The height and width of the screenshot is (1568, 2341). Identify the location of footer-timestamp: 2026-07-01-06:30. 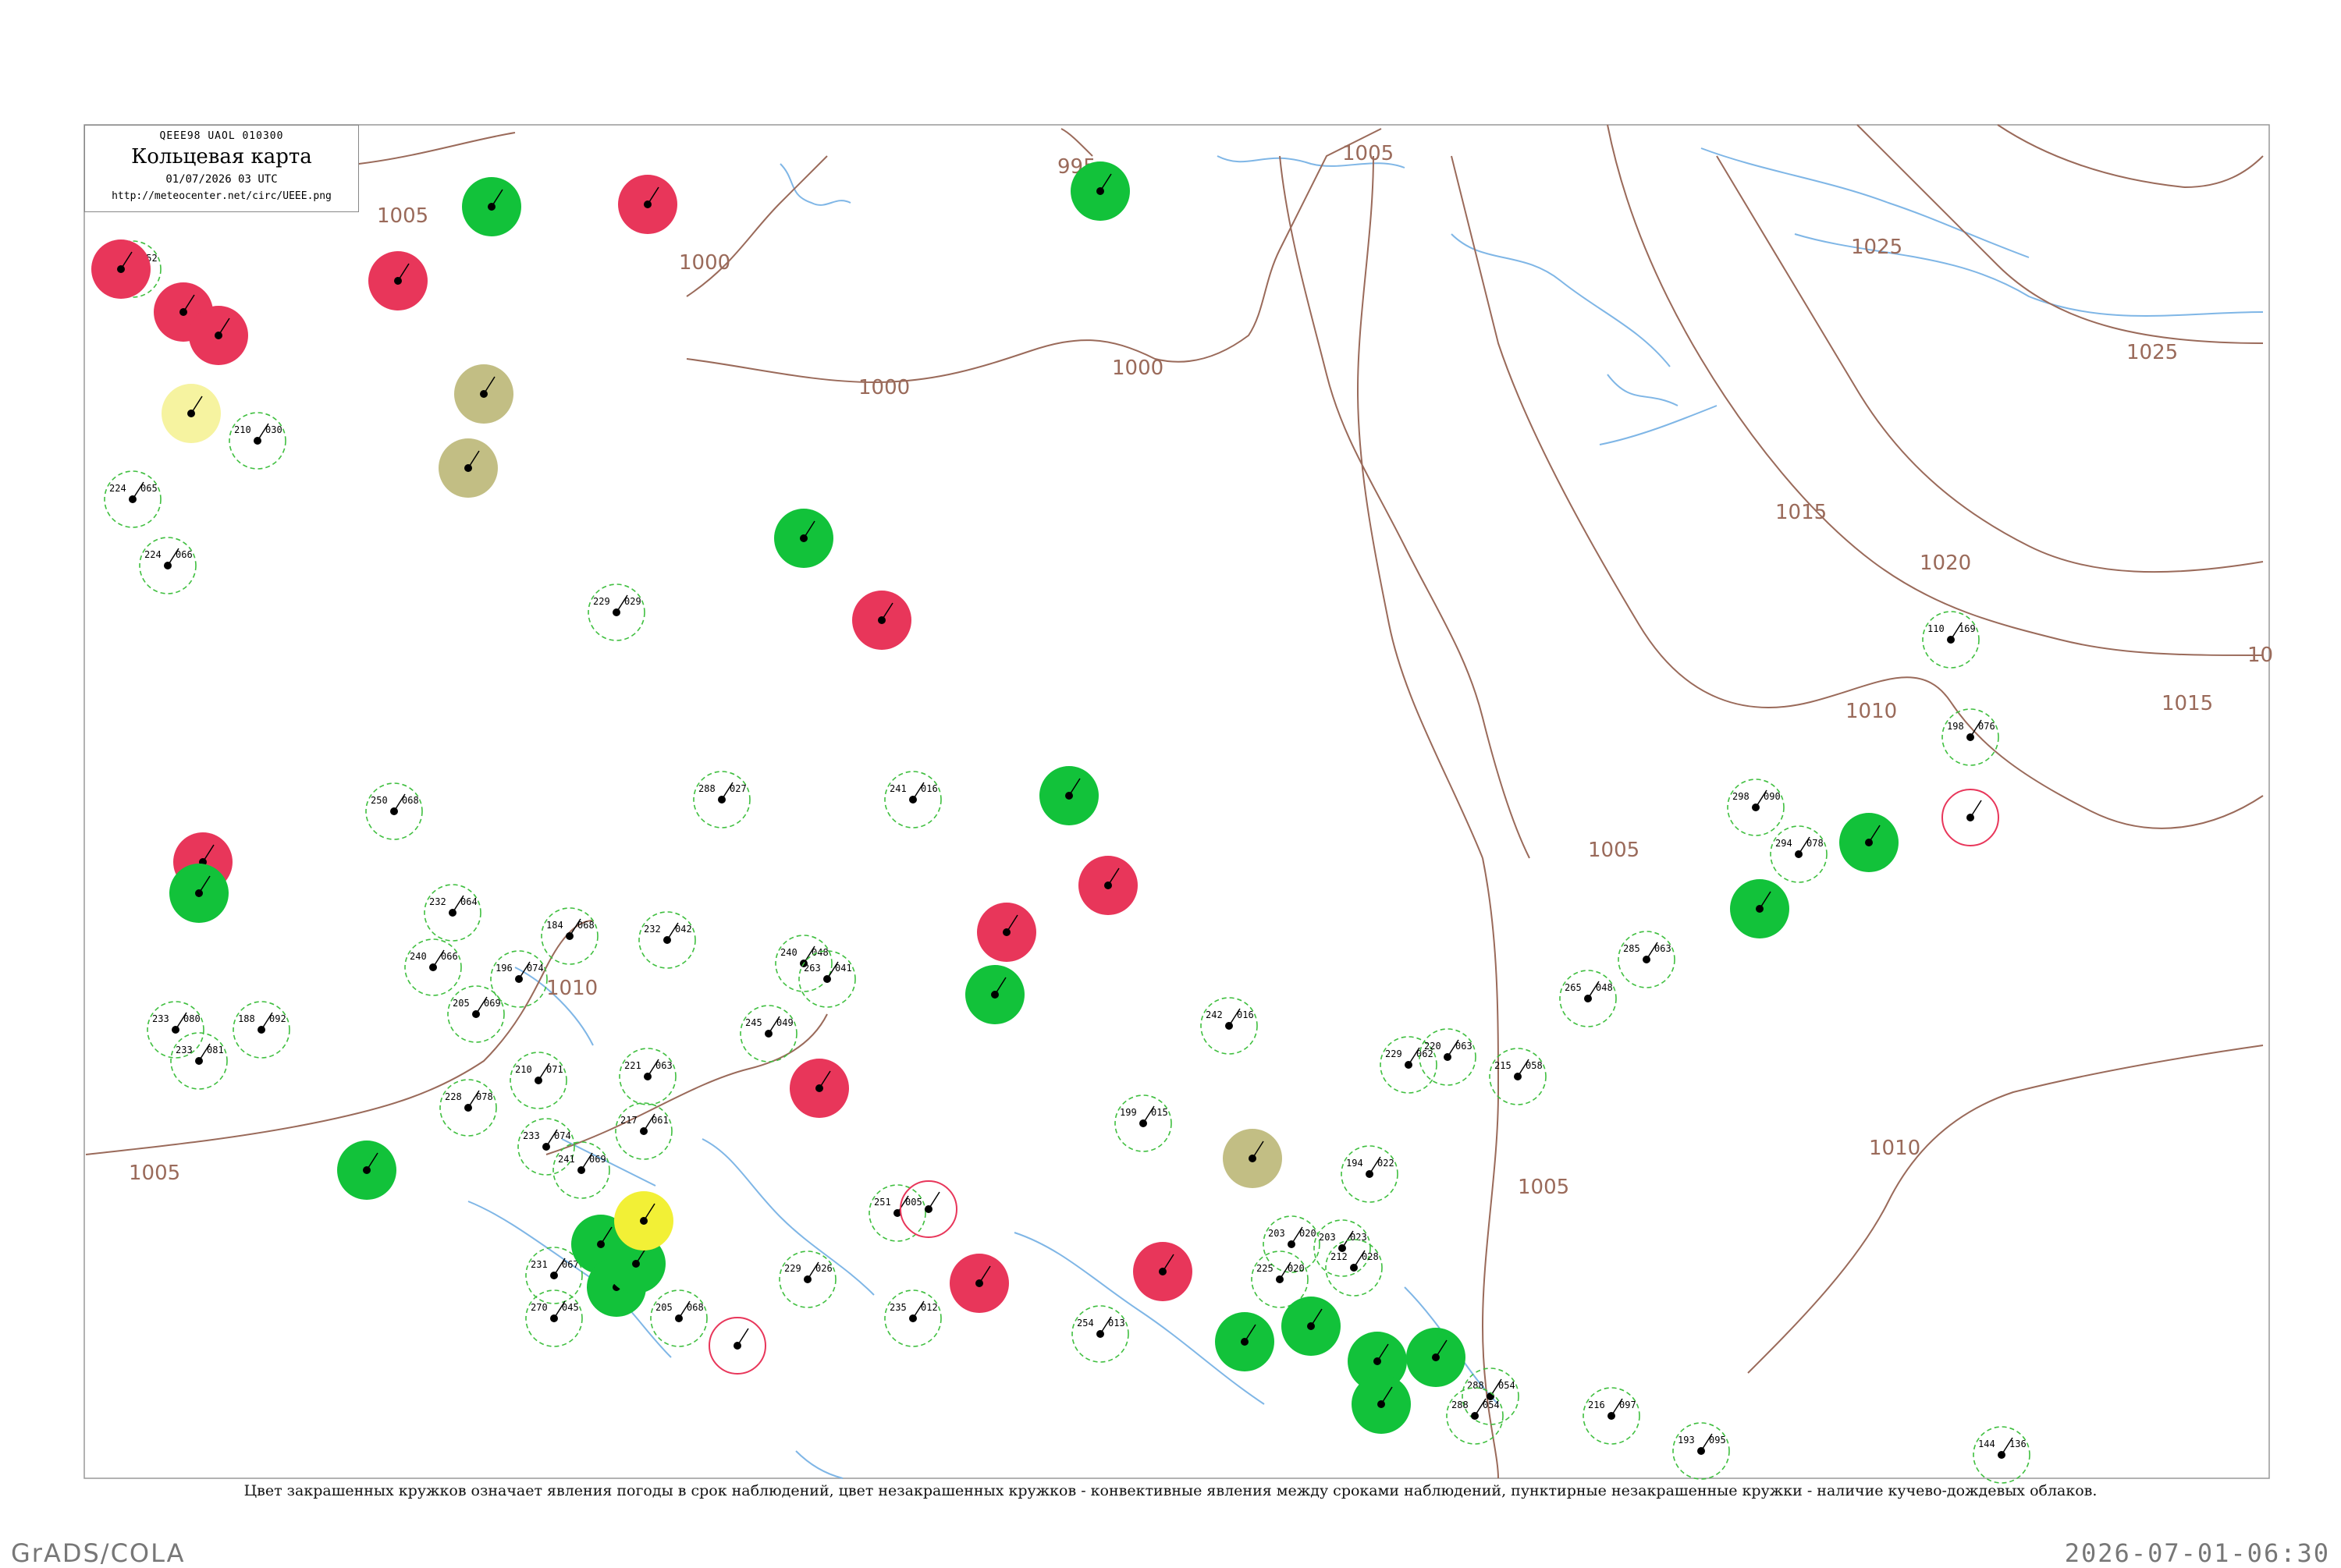
(2197, 1553).